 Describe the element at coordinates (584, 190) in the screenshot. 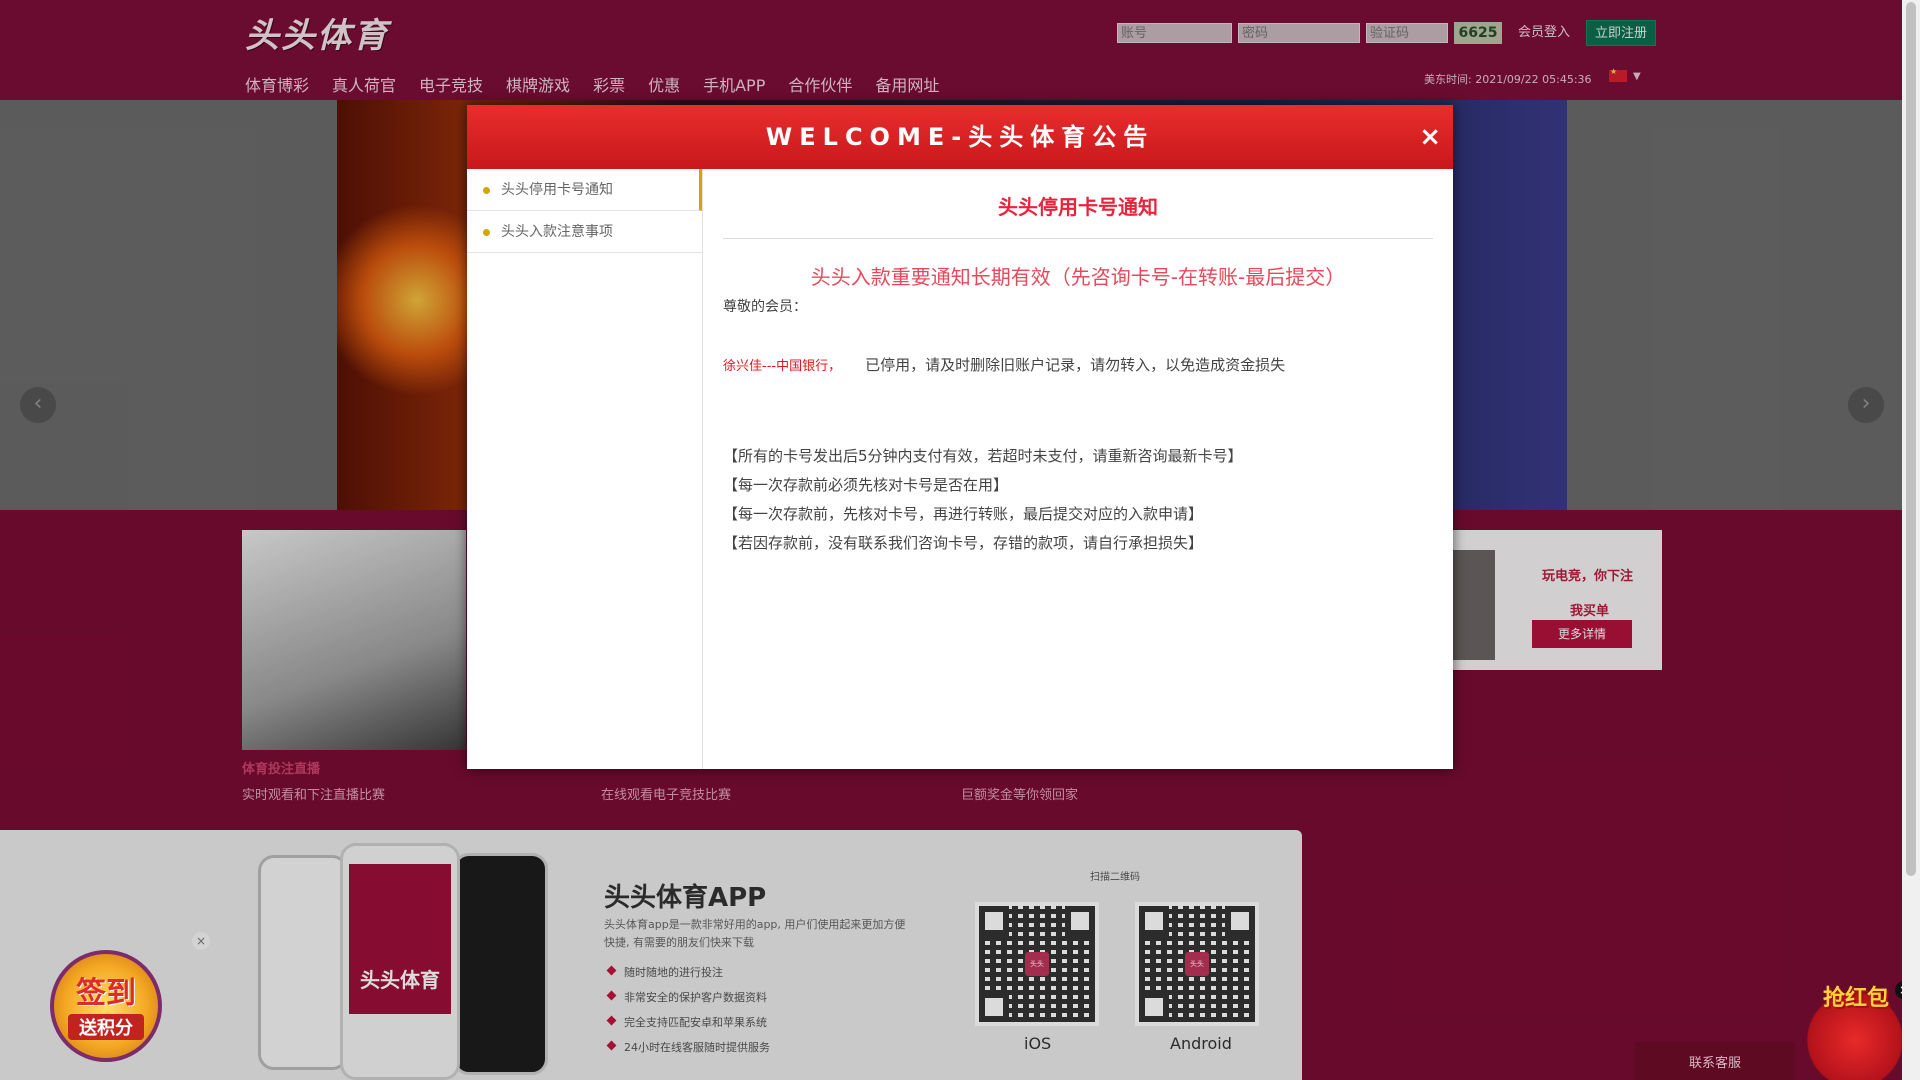

I see `announcement-tab-card-stop: 头头停用卡号通知` at that location.